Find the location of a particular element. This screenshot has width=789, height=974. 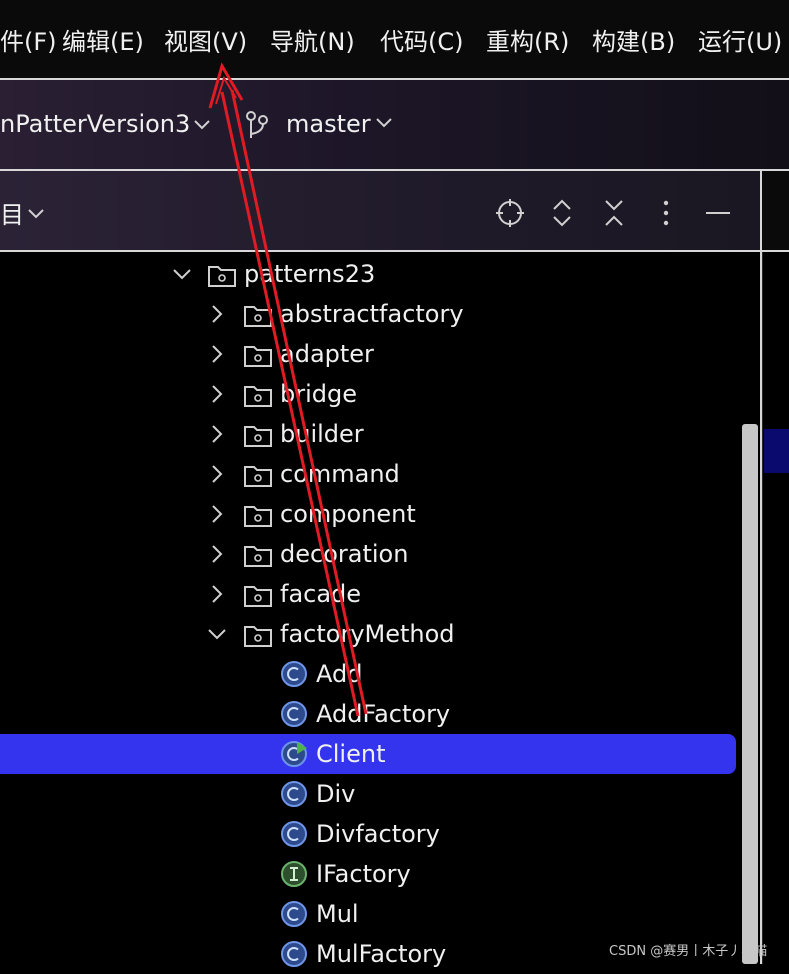

more-options-icon is located at coordinates (666, 213).